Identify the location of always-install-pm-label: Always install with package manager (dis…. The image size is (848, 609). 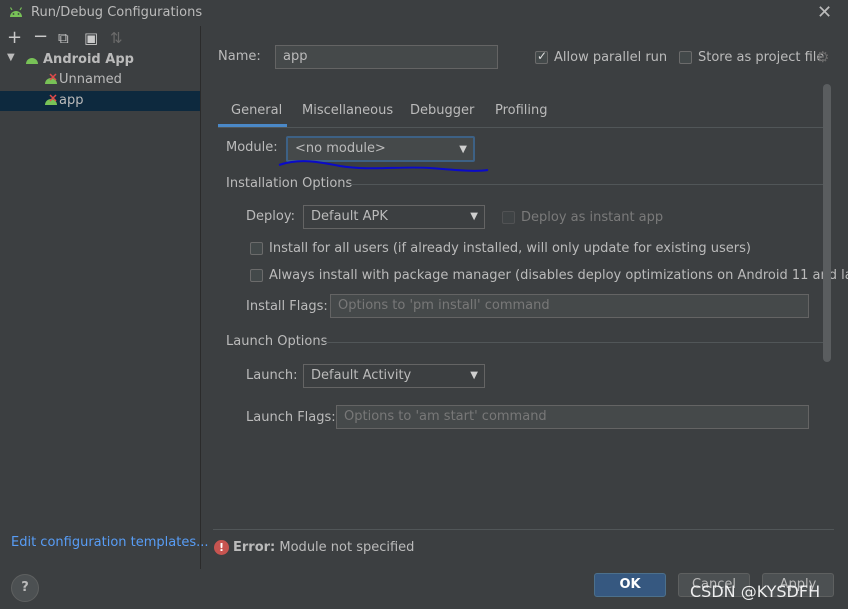
(558, 275).